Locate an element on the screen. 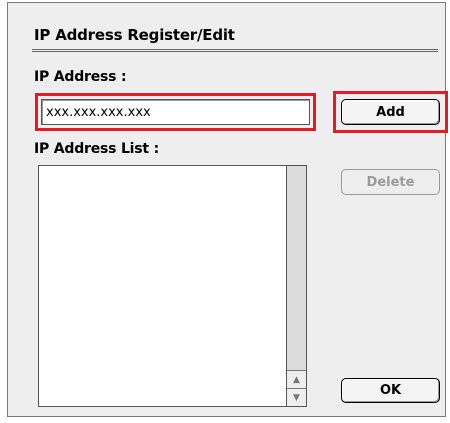  title-divider is located at coordinates (235, 50).